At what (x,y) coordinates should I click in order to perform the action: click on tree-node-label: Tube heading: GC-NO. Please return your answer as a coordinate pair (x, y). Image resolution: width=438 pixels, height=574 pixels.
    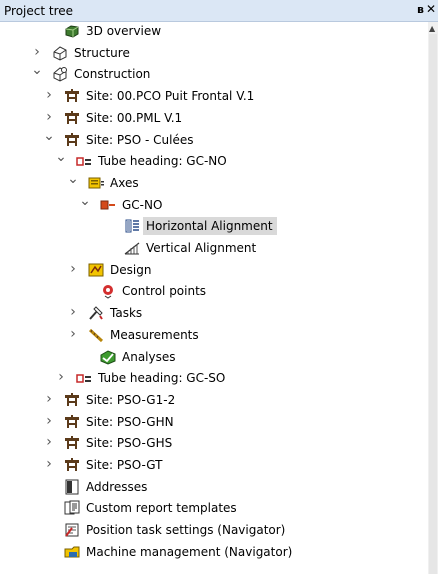
    Looking at the image, I should click on (162, 161).